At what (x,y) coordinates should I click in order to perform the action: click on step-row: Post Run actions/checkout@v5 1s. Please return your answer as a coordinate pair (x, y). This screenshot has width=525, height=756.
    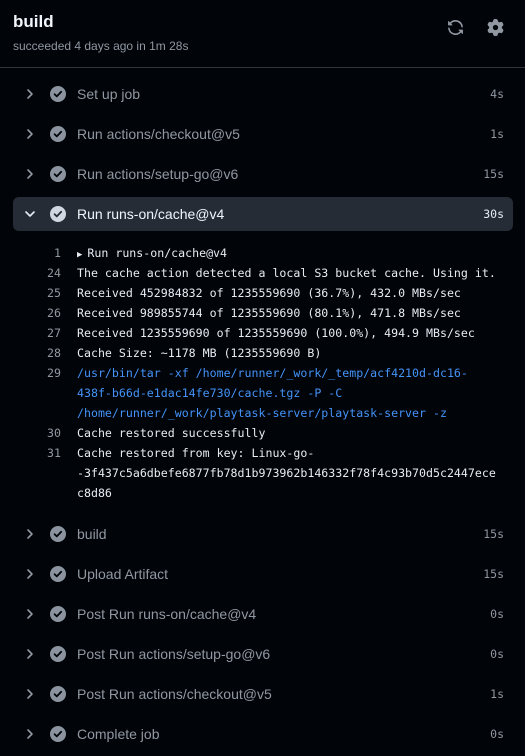
    Looking at the image, I should click on (263, 694).